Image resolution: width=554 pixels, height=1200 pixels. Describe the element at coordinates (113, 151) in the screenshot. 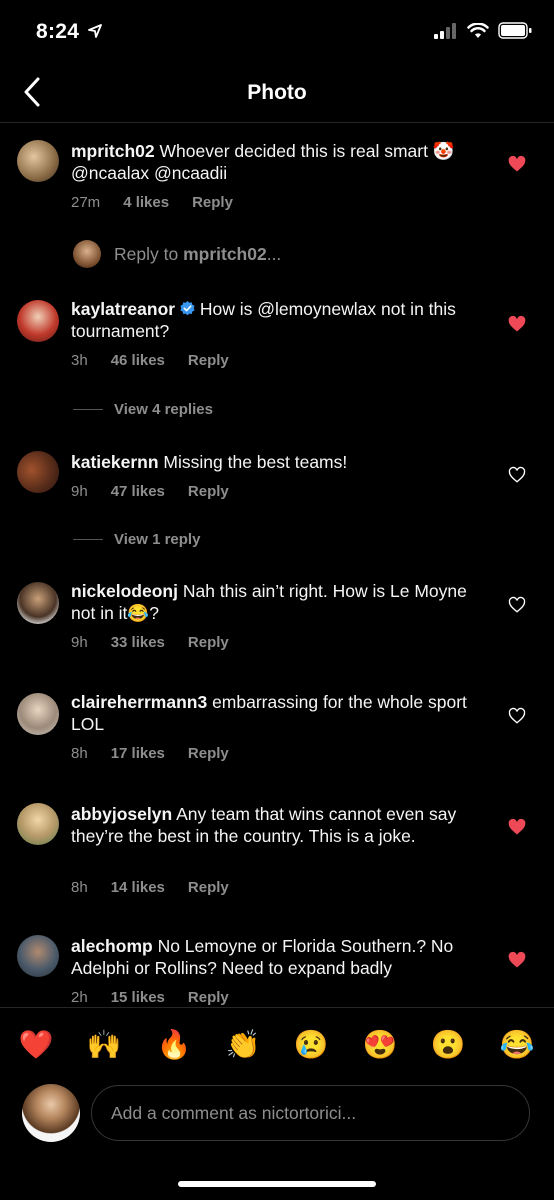

I see `comment-username: mpritch02` at that location.